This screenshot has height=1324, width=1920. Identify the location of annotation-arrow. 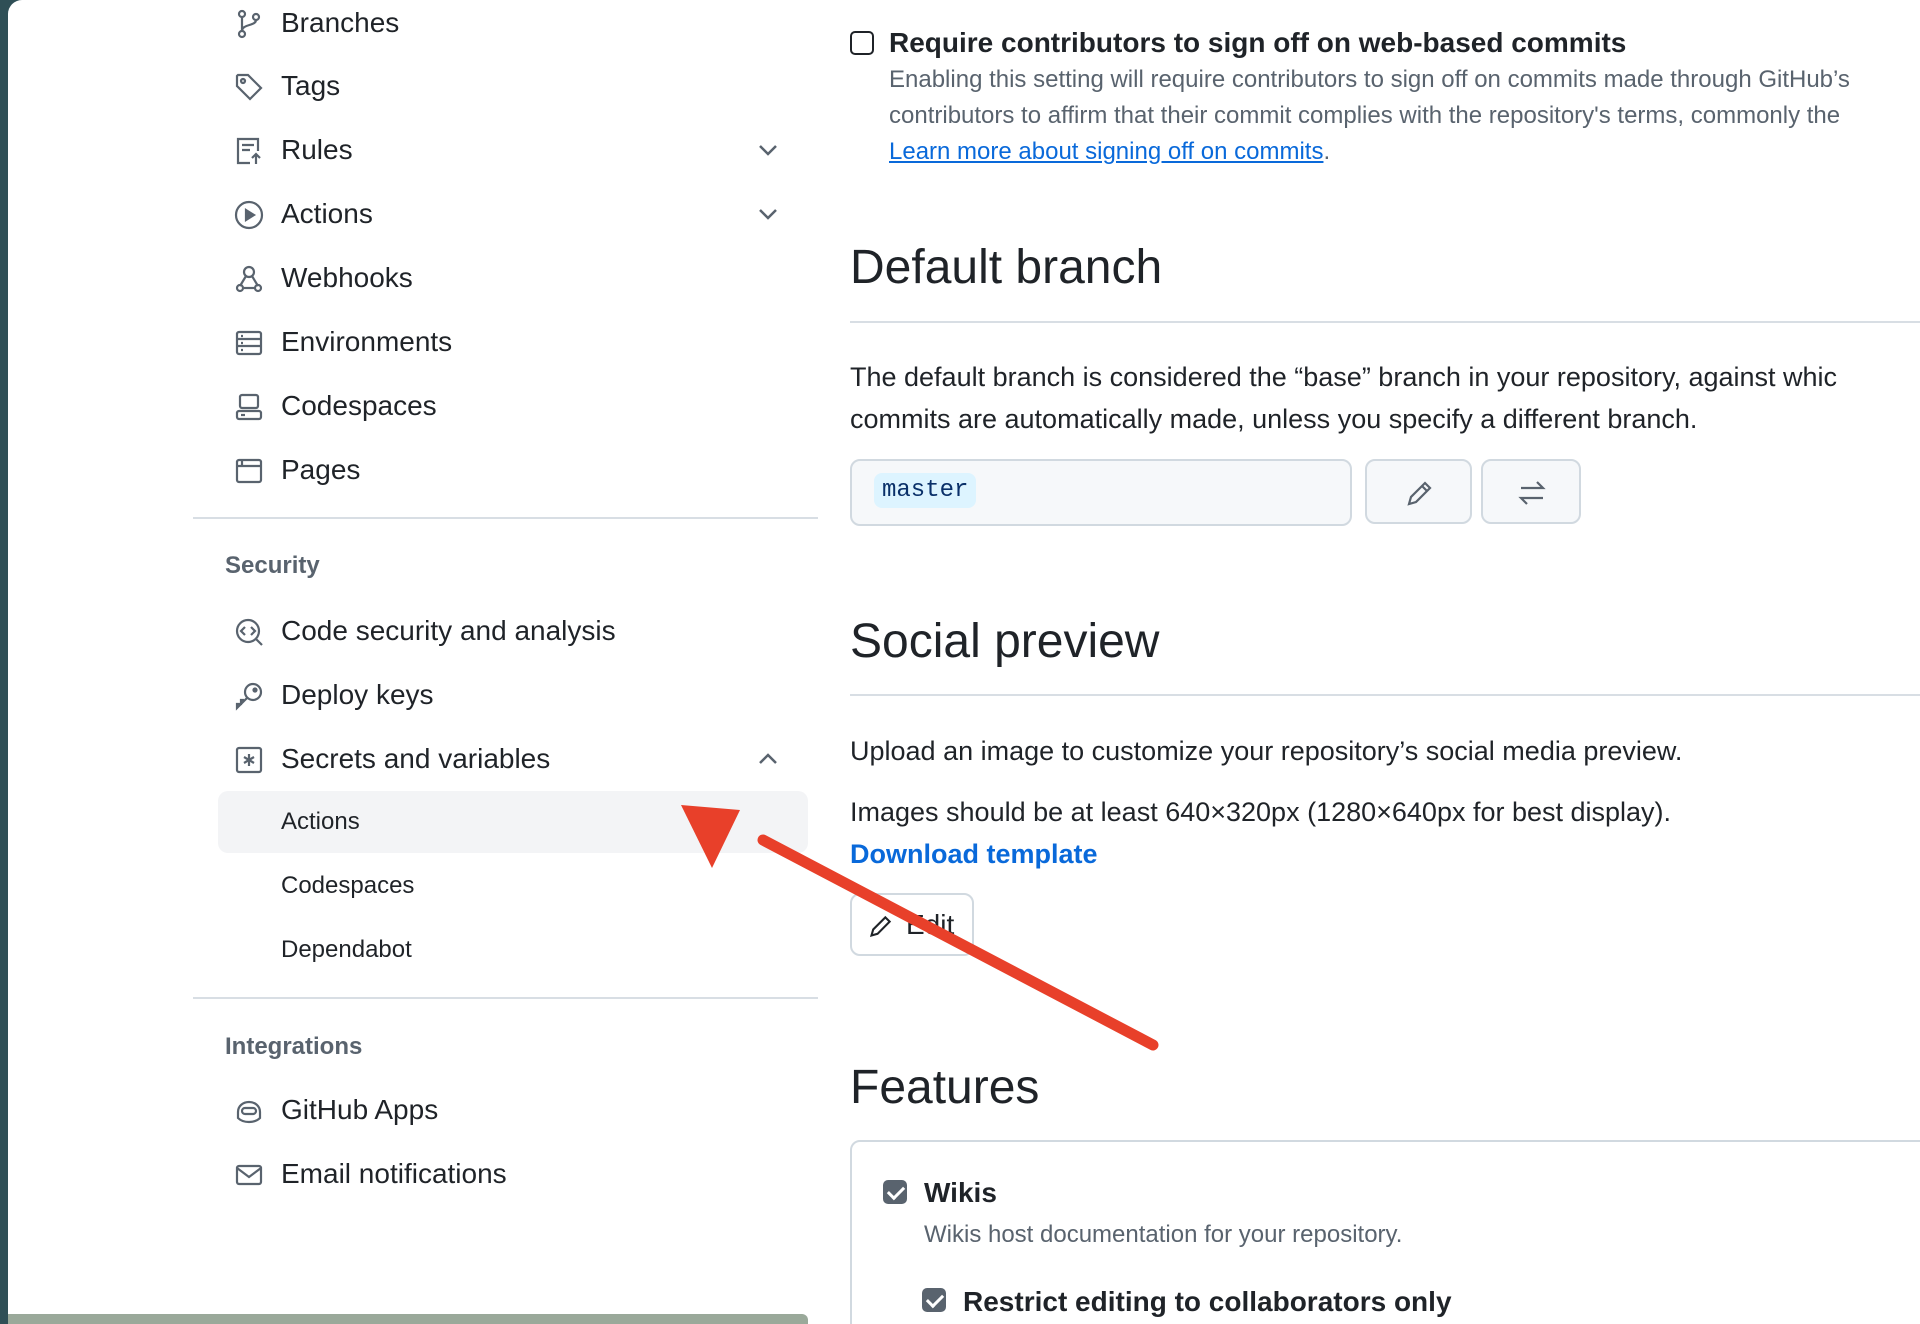
(920, 928).